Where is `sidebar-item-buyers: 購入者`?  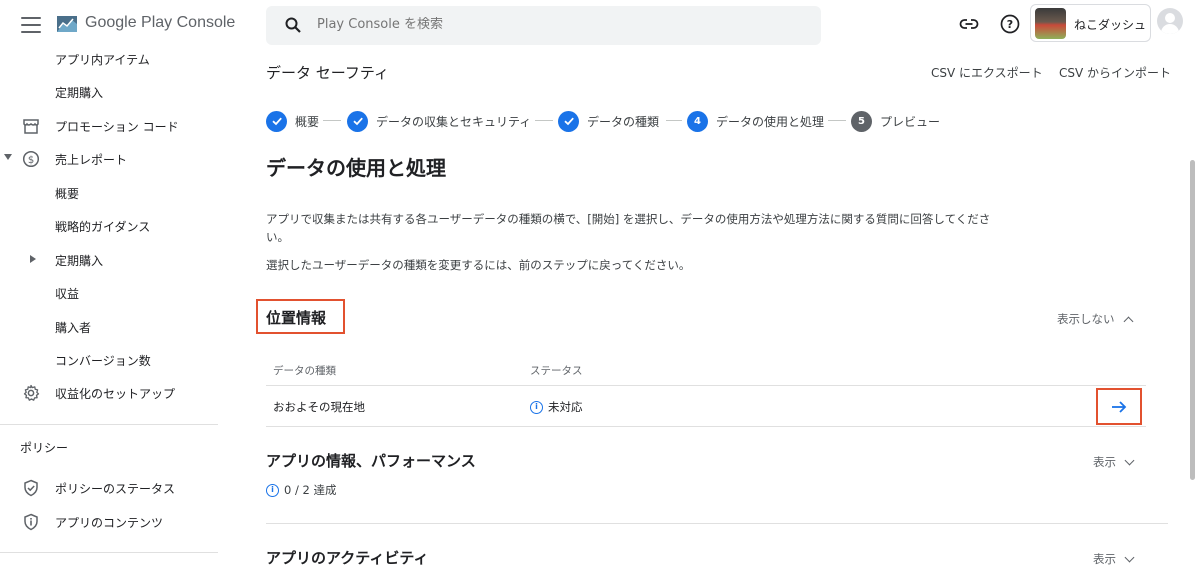
sidebar-item-buyers: 購入者 is located at coordinates (112, 327).